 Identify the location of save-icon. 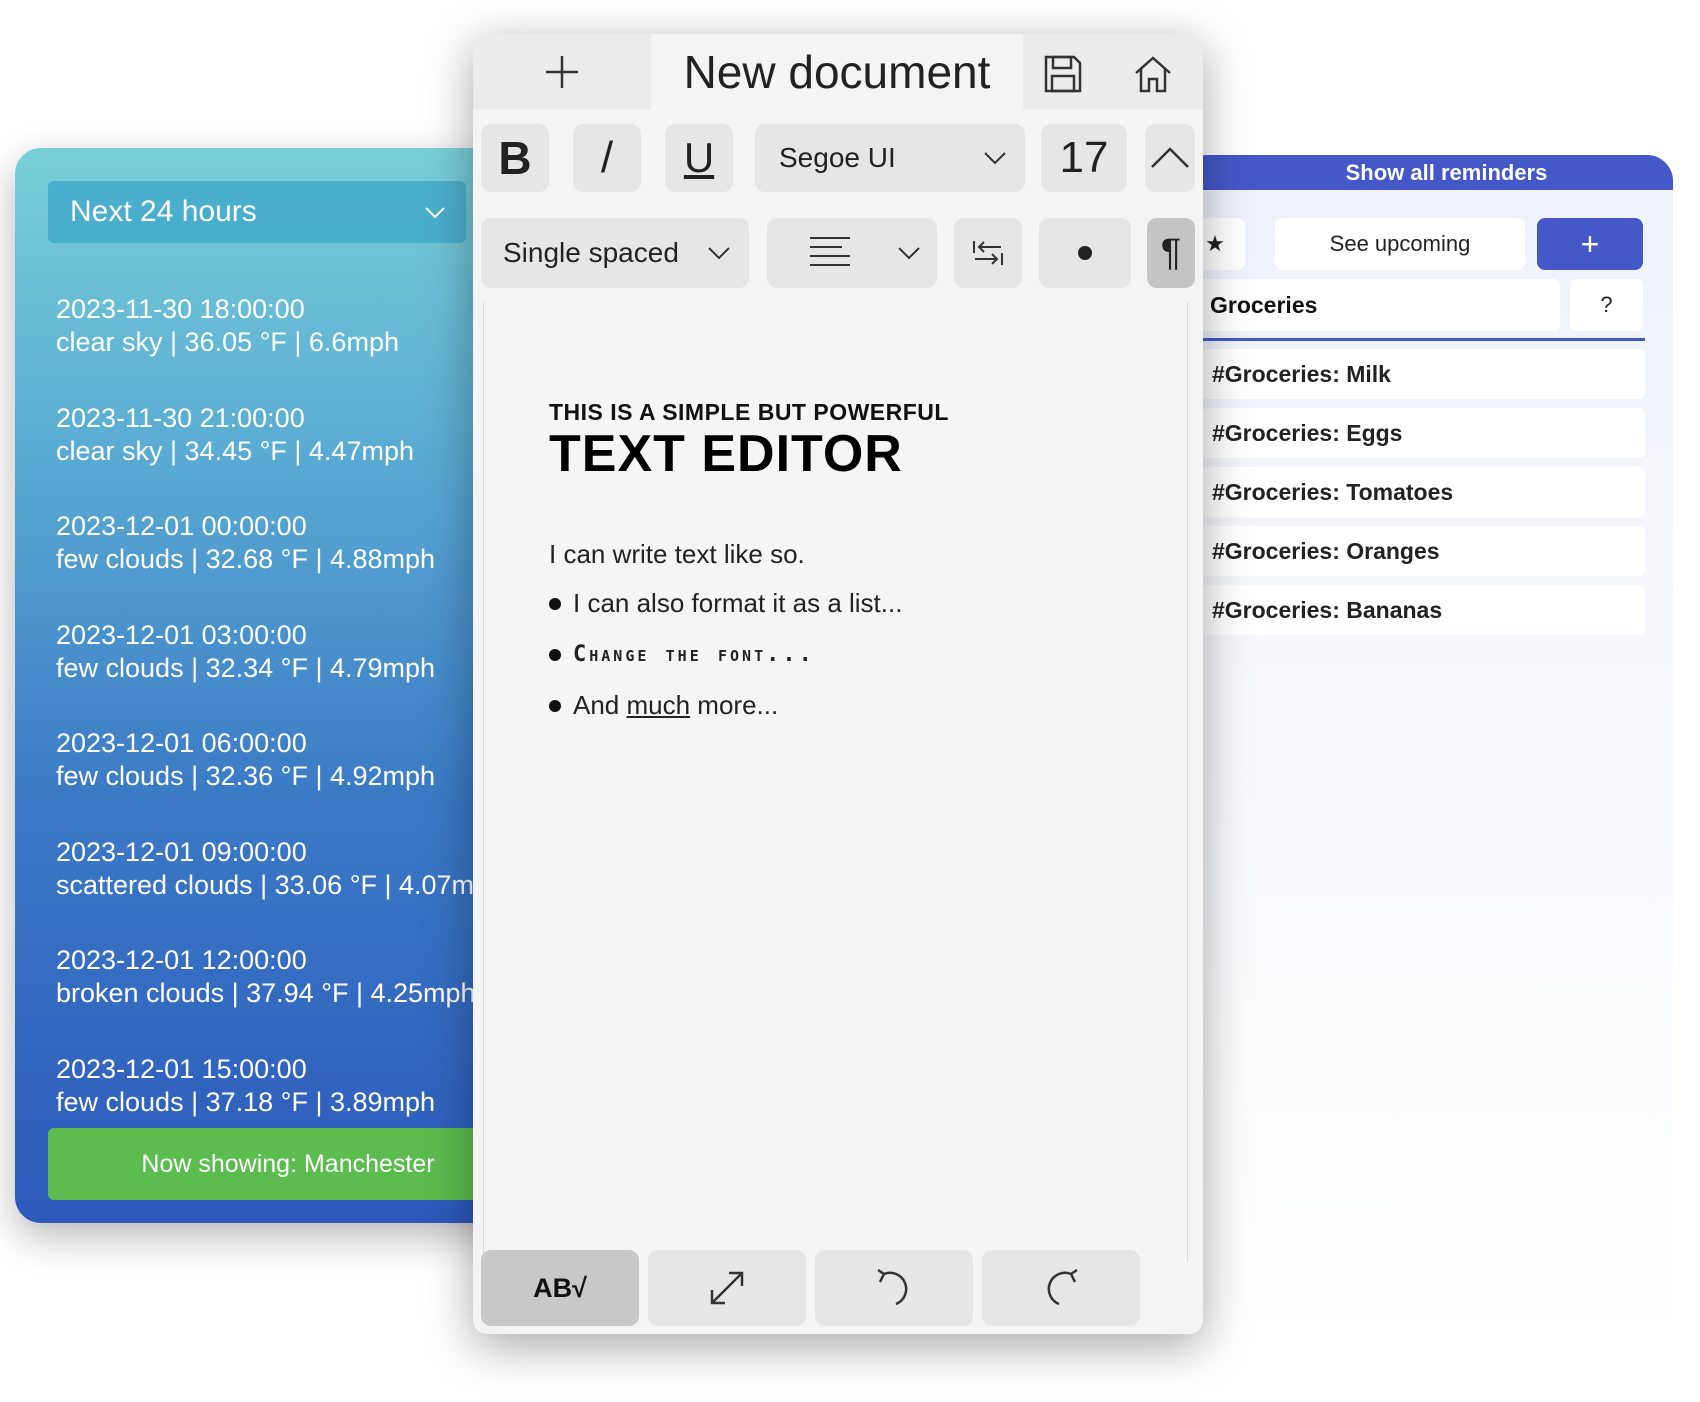
(1063, 74).